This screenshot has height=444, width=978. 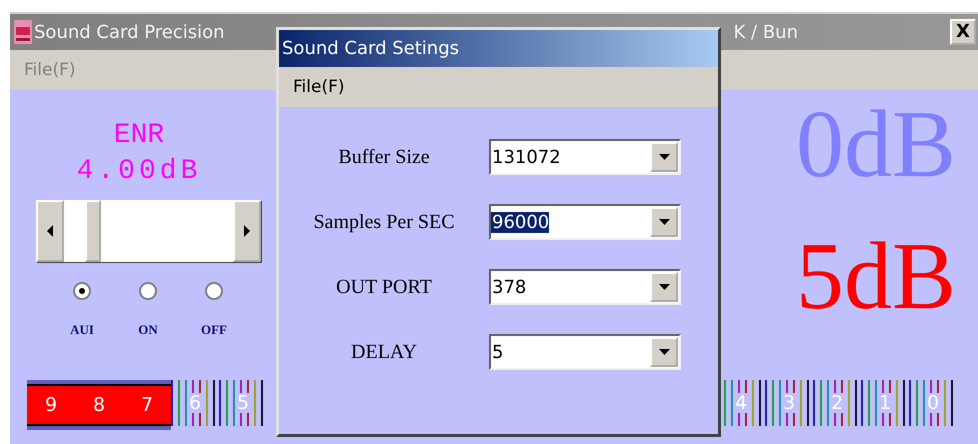 What do you see at coordinates (129, 32) in the screenshot?
I see `window-title: Sound Card Precision` at bounding box center [129, 32].